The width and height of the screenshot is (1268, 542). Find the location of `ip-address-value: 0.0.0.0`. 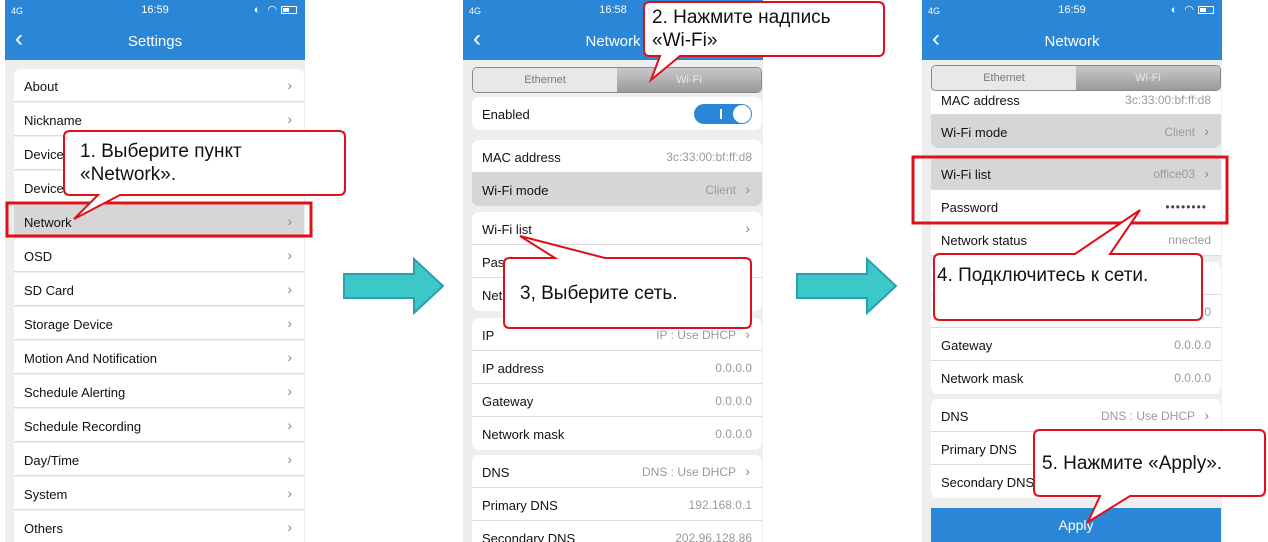

ip-address-value: 0.0.0.0 is located at coordinates (733, 368).